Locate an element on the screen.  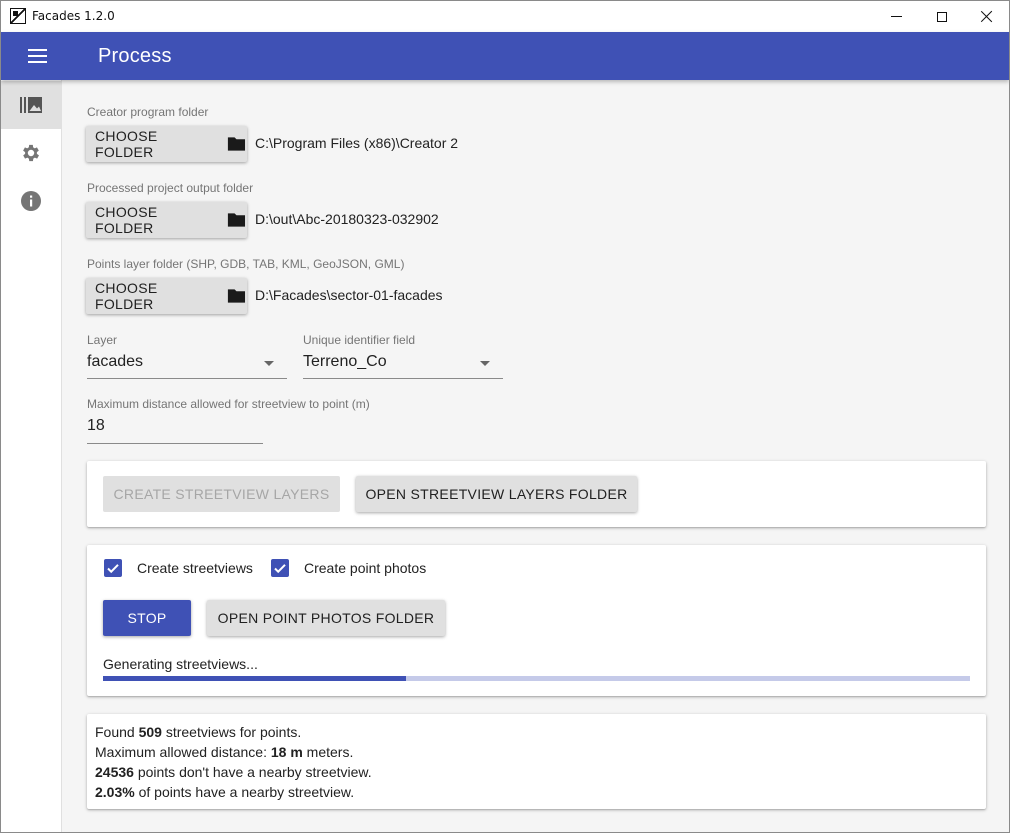
info-icon is located at coordinates (31, 201).